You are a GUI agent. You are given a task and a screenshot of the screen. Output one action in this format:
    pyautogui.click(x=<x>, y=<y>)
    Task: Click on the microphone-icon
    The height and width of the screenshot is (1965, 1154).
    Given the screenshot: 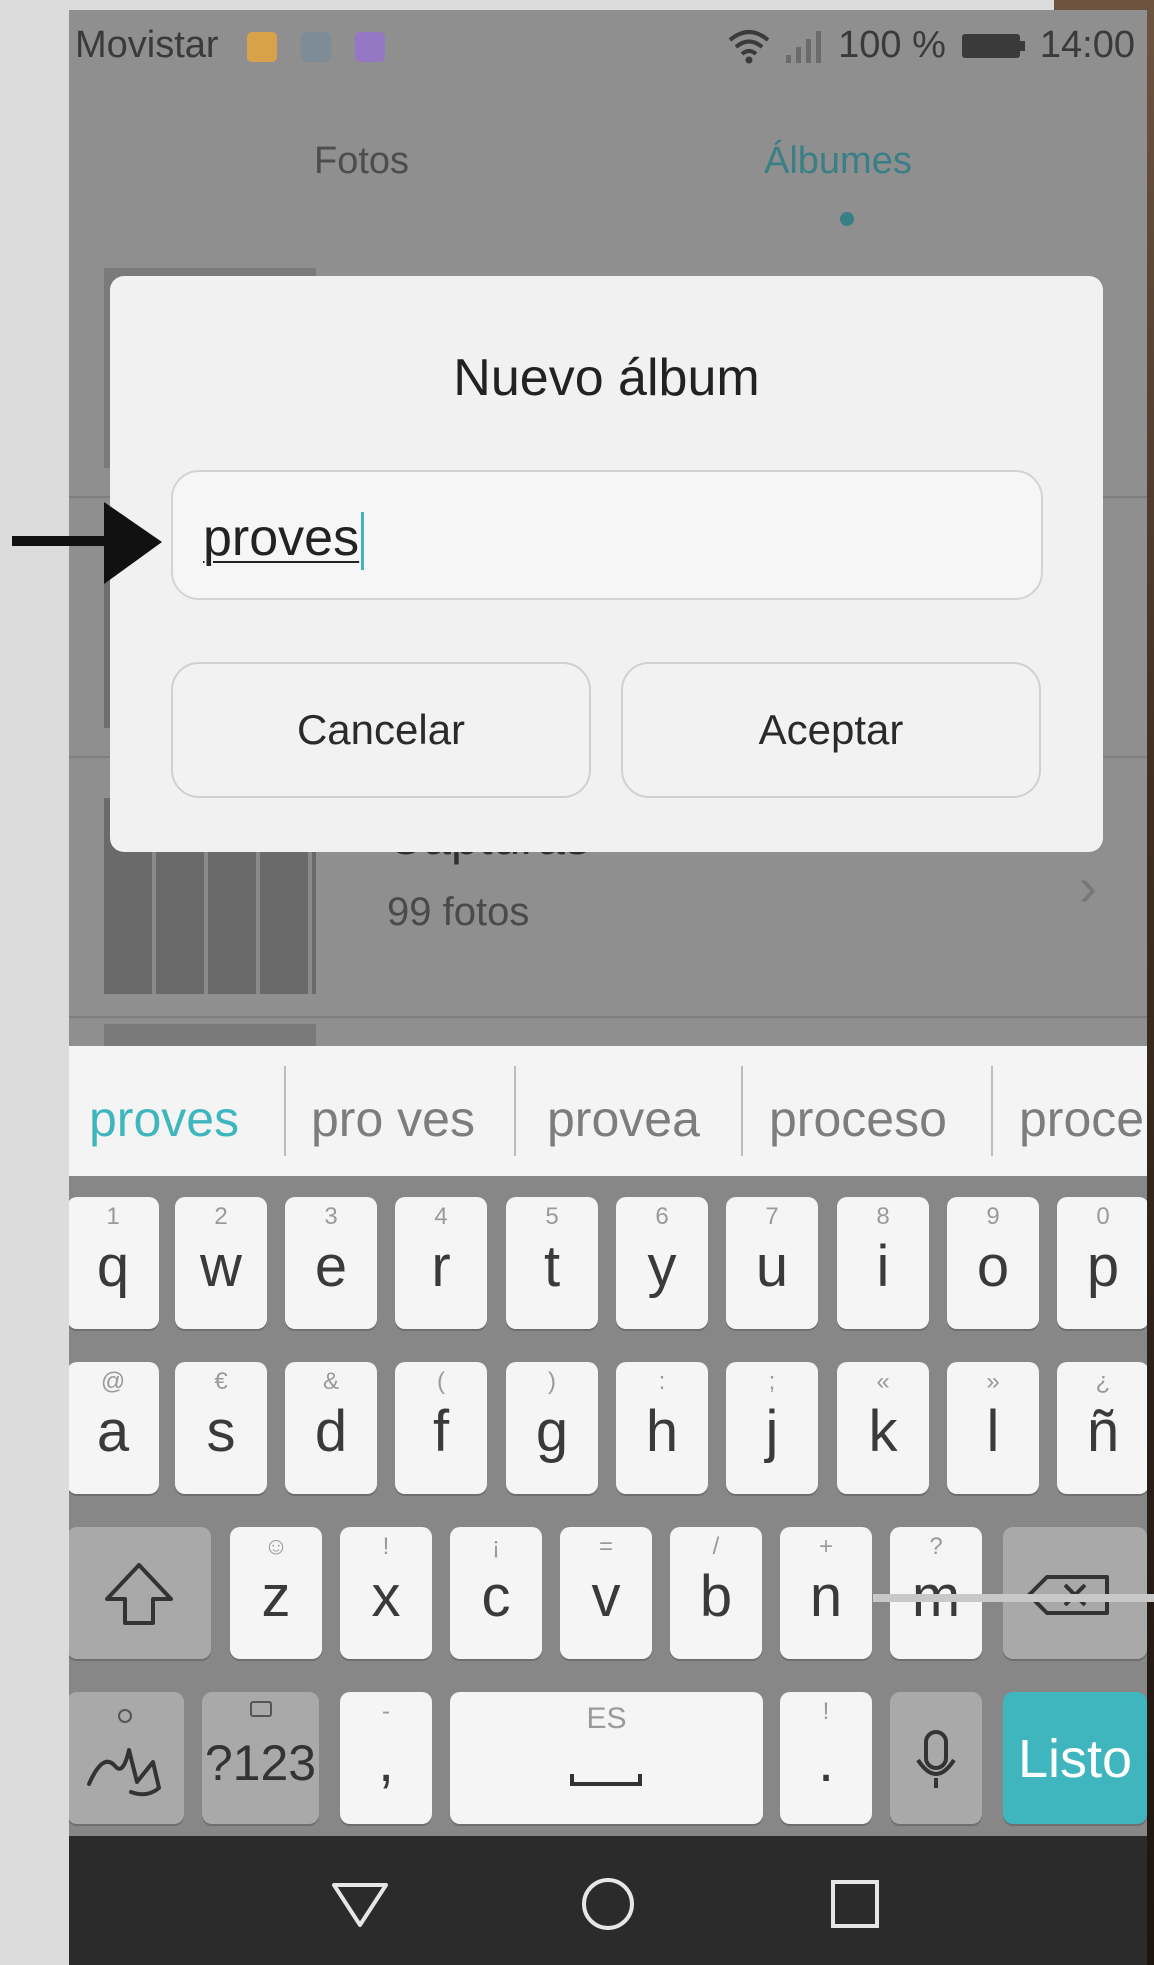 What is the action you would take?
    pyautogui.click(x=936, y=1759)
    